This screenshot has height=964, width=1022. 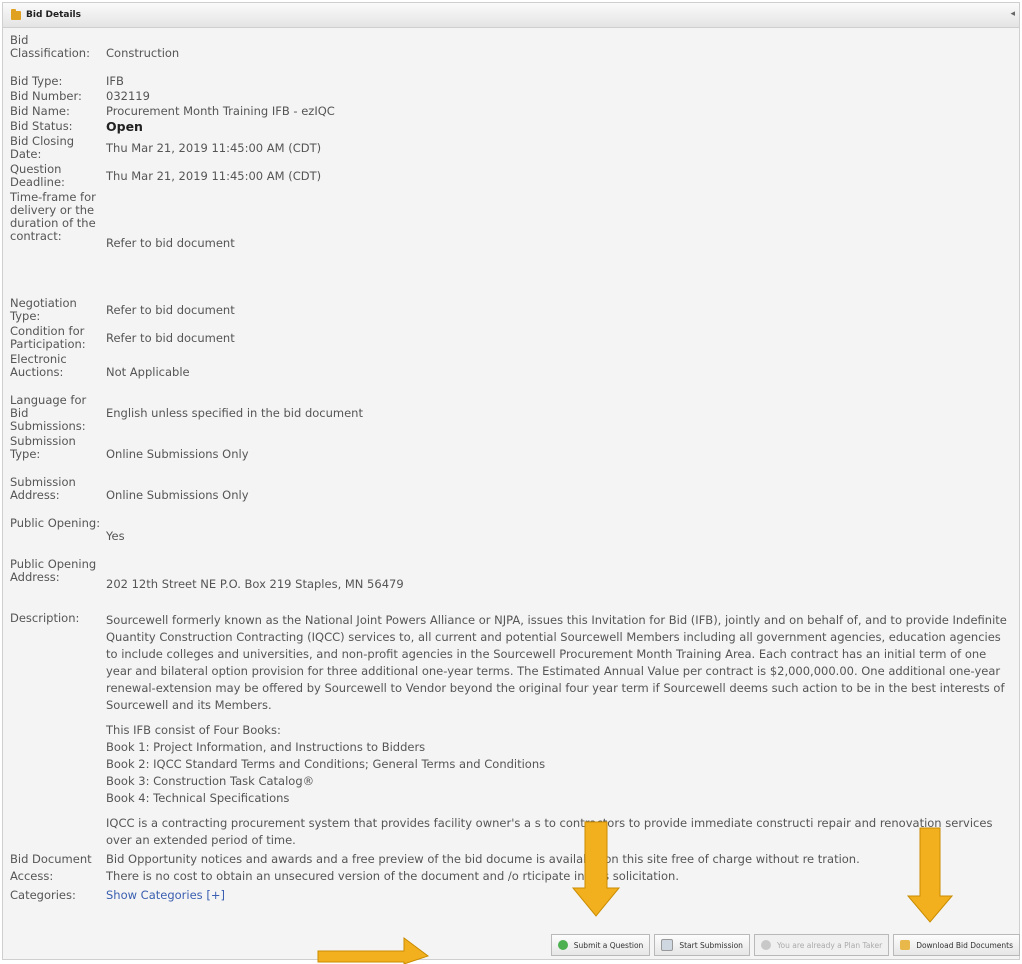 What do you see at coordinates (373, 950) in the screenshot?
I see `arrow-right-annotation` at bounding box center [373, 950].